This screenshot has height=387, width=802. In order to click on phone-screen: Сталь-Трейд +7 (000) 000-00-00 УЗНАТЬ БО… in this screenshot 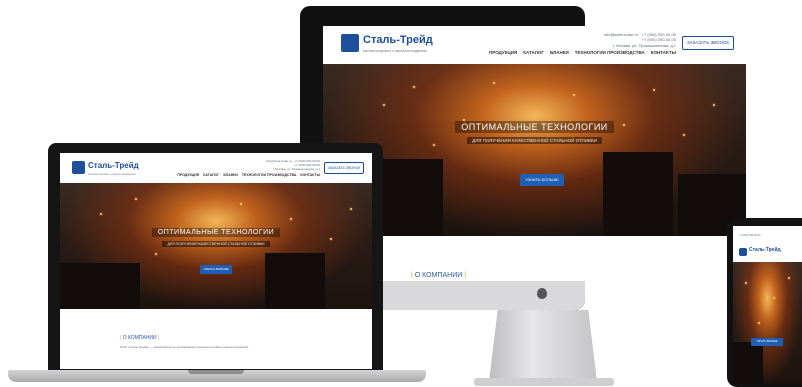, I will do `click(767, 305)`.